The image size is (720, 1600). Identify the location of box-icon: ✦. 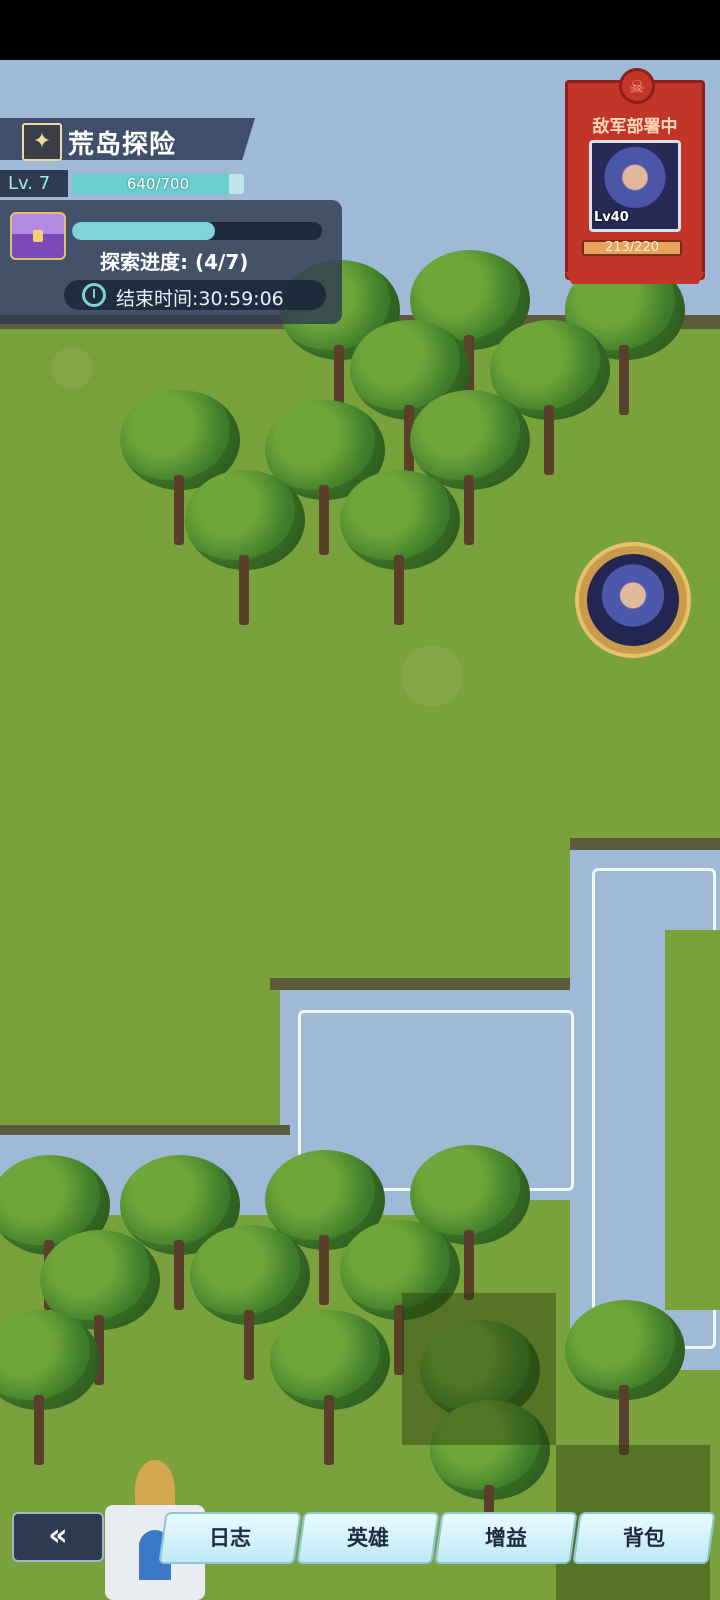
(42, 142).